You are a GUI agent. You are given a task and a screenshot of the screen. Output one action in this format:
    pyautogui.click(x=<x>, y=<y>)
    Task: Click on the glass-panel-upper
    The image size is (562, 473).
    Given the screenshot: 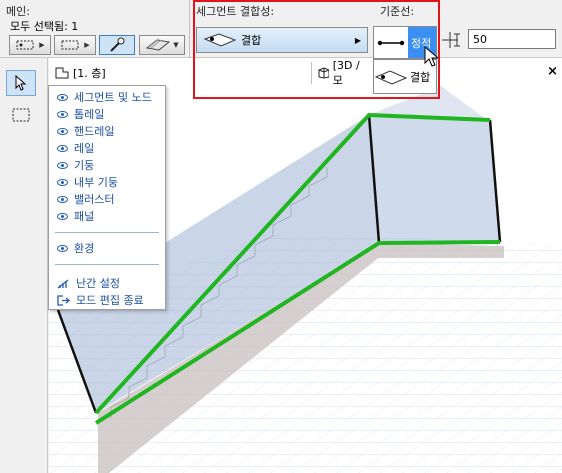 What is the action you would take?
    pyautogui.click(x=434, y=179)
    